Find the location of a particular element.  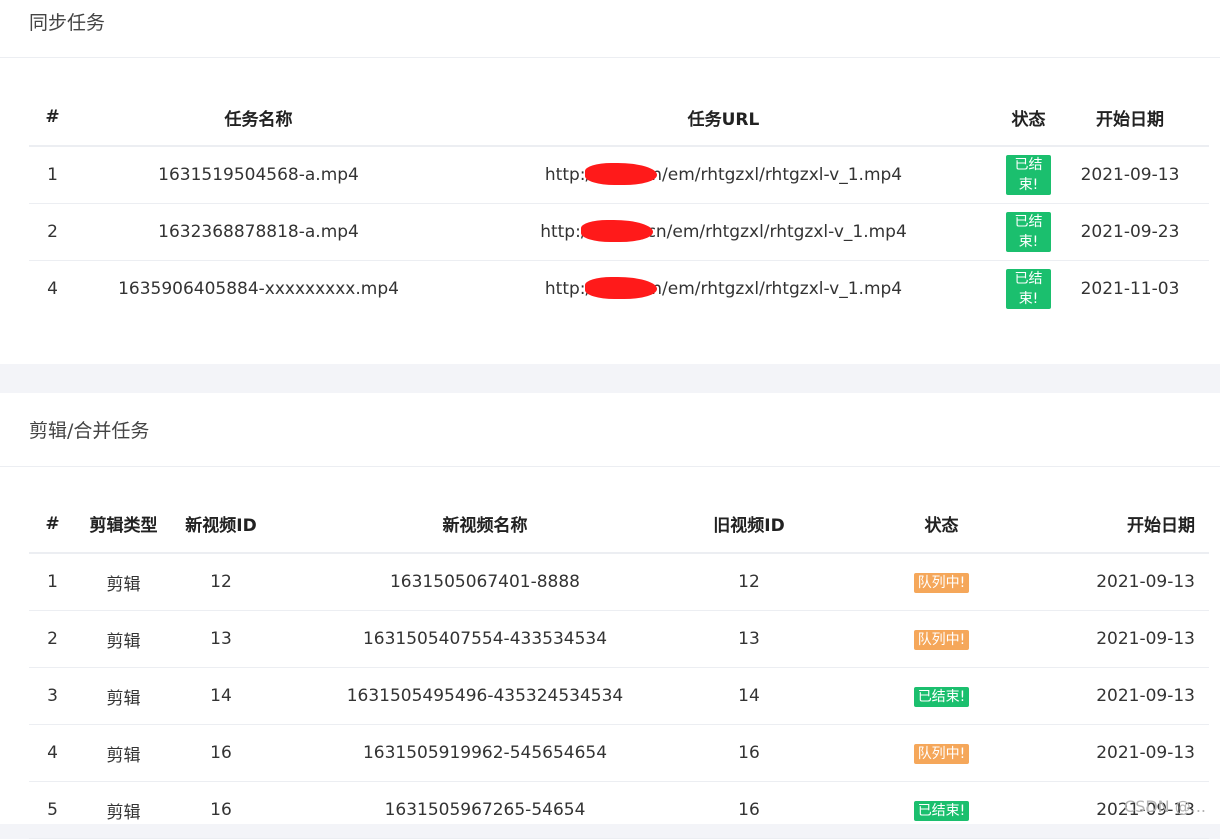

row-index: 5 is located at coordinates (52, 810).